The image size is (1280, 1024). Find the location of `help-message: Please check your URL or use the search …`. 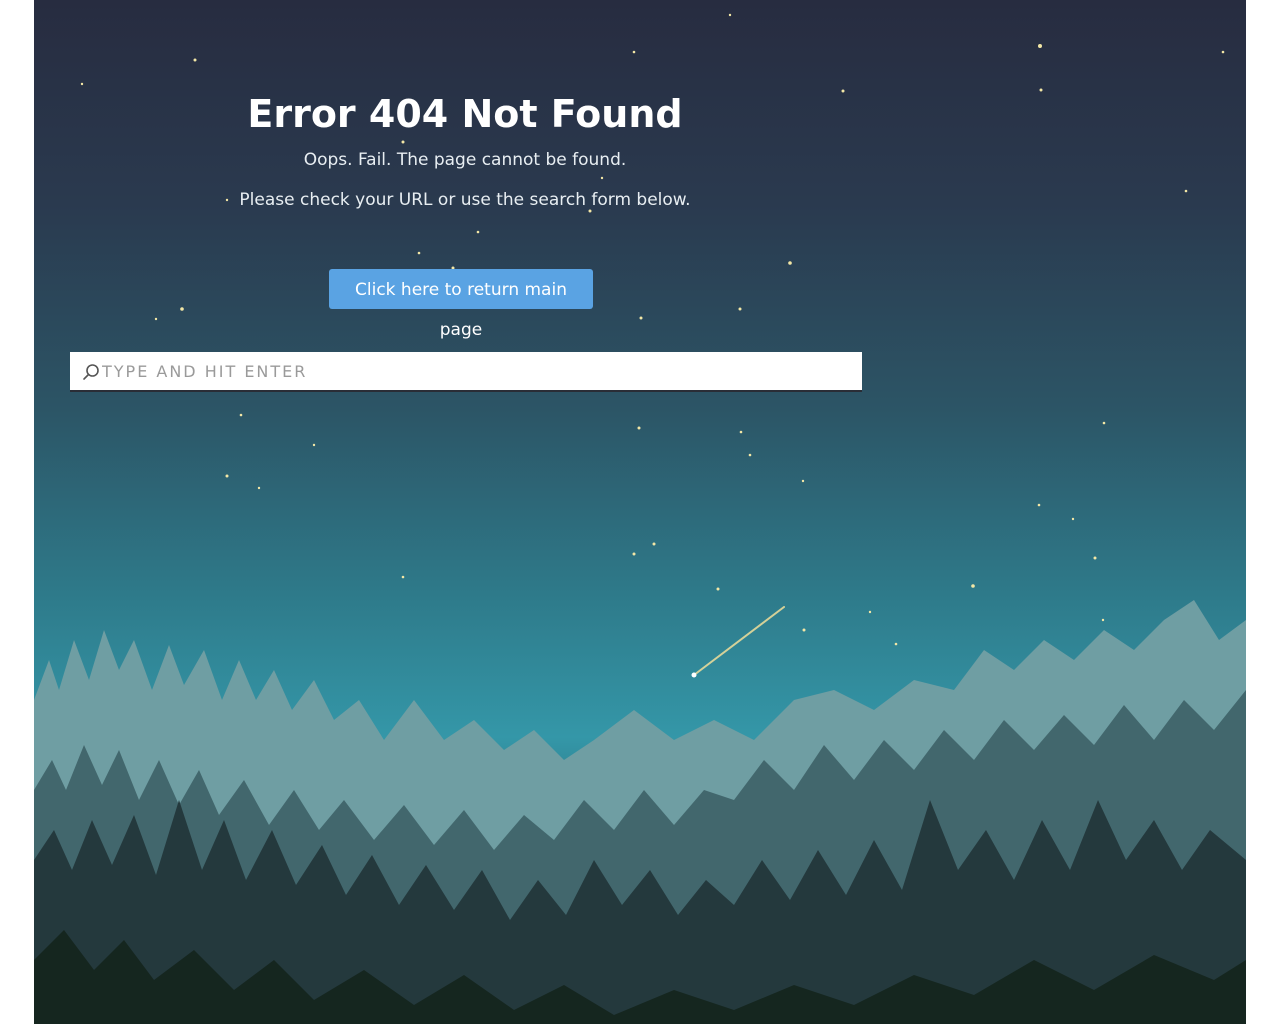

help-message: Please check your URL or use the search … is located at coordinates (465, 200).